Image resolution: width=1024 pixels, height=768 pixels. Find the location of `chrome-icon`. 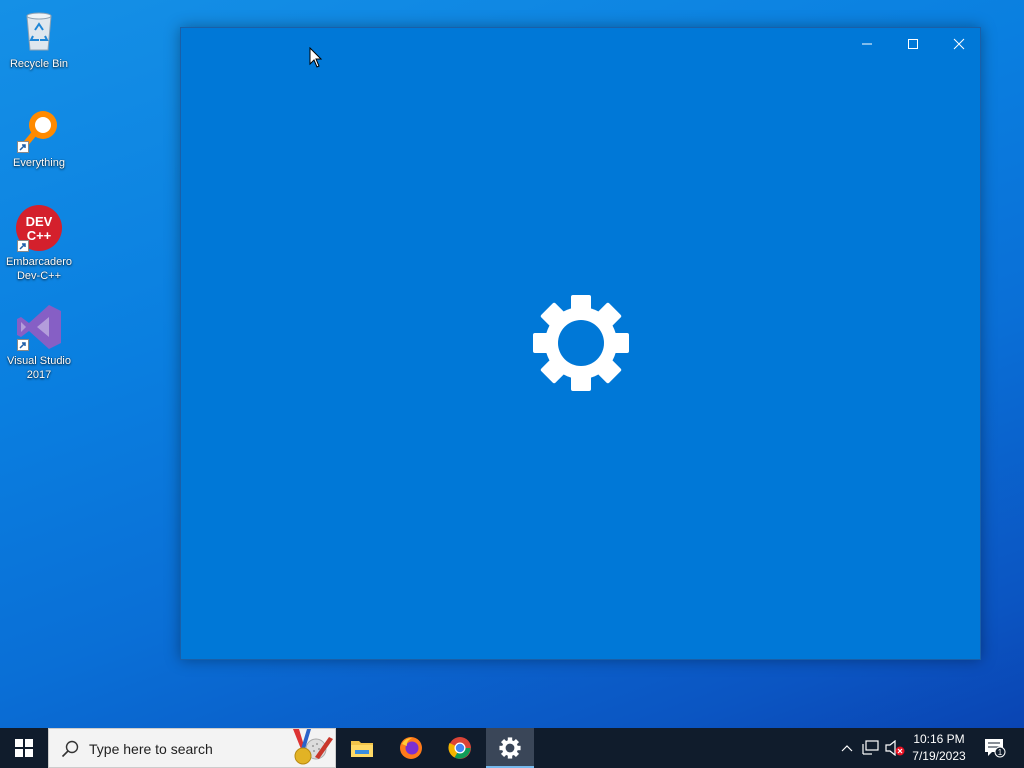

chrome-icon is located at coordinates (459, 748).